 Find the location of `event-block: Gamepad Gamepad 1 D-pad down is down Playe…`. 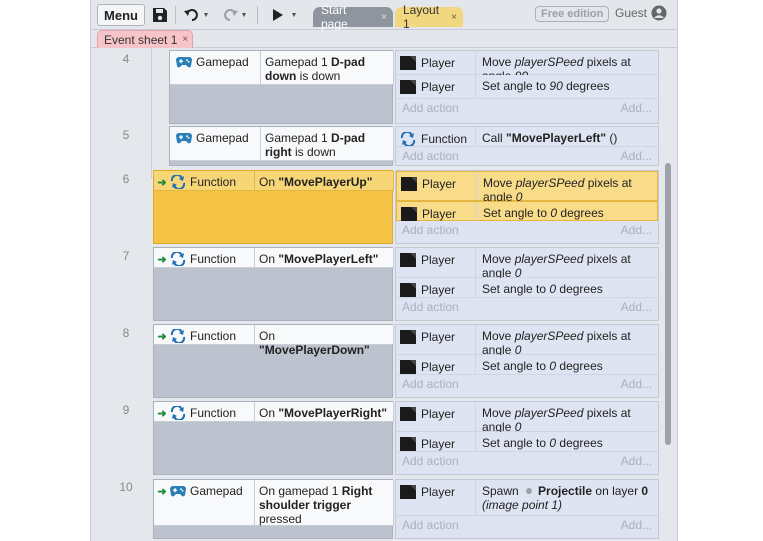

event-block: Gamepad Gamepad 1 D-pad down is down Playe… is located at coordinates (414, 87).